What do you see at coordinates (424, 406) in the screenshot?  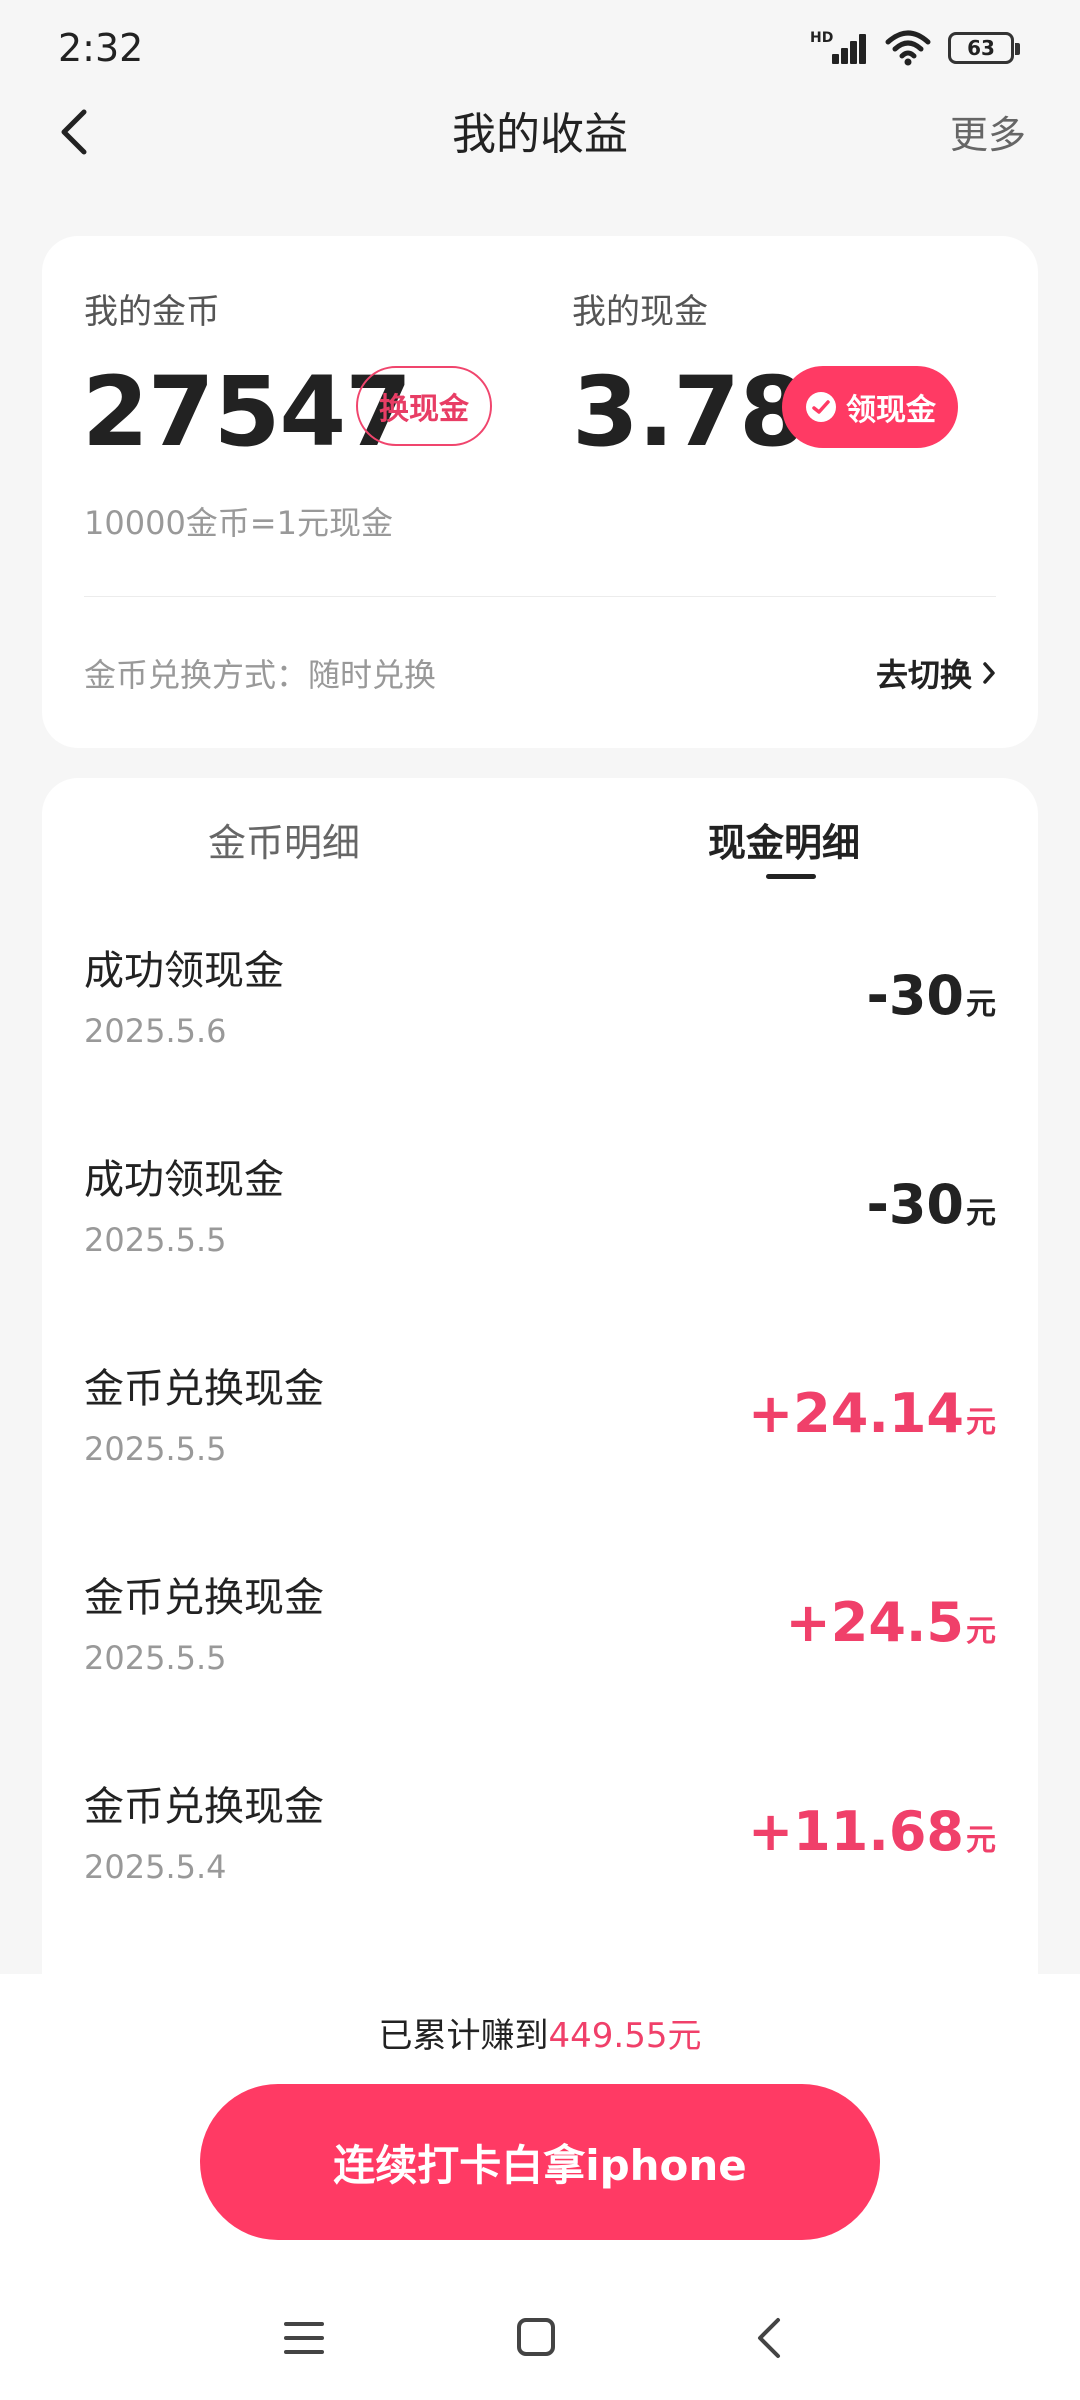 I see `exchange-cash-button: 换现金` at bounding box center [424, 406].